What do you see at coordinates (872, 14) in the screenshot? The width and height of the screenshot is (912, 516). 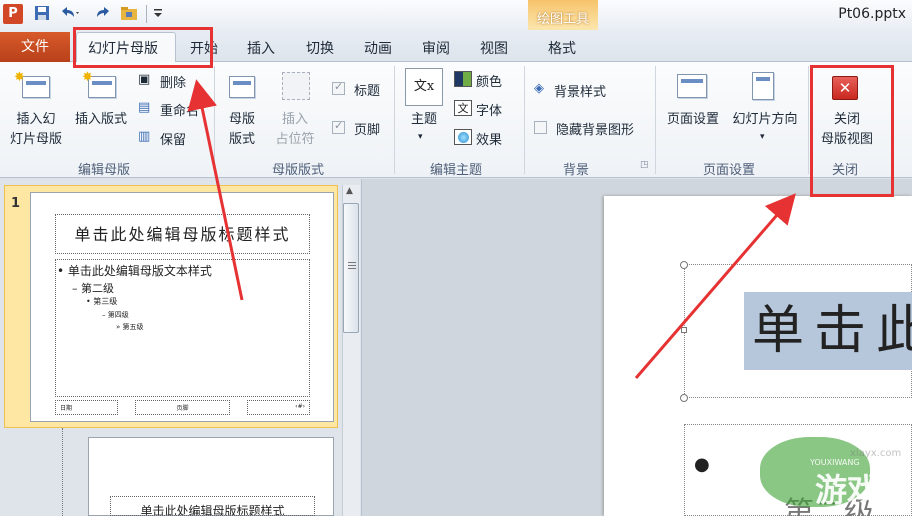 I see `window-title: Pt06.pptx` at bounding box center [872, 14].